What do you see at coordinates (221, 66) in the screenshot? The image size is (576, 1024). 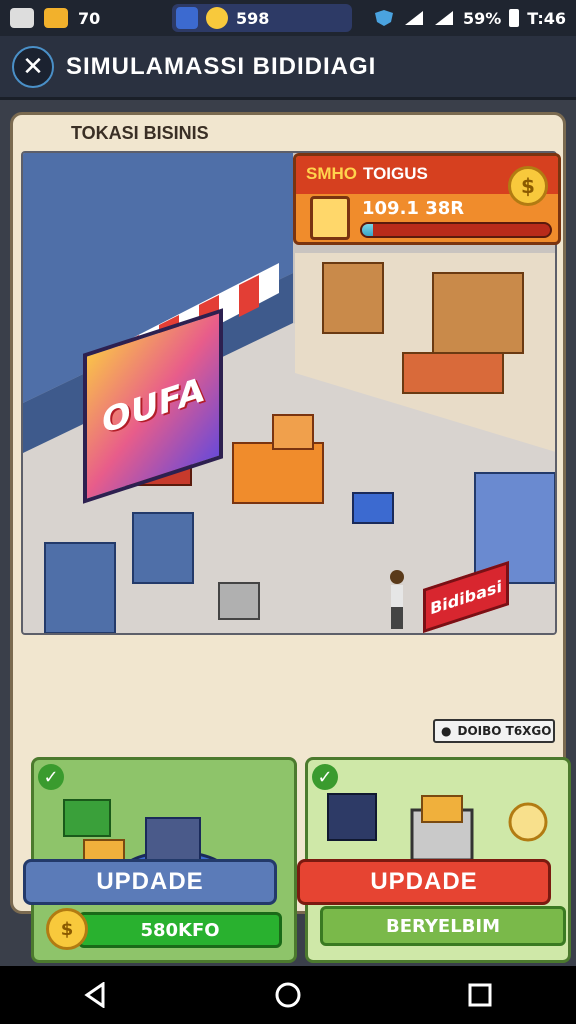 I see `page-title: SIMULAMASSI BIDIDIAGI` at bounding box center [221, 66].